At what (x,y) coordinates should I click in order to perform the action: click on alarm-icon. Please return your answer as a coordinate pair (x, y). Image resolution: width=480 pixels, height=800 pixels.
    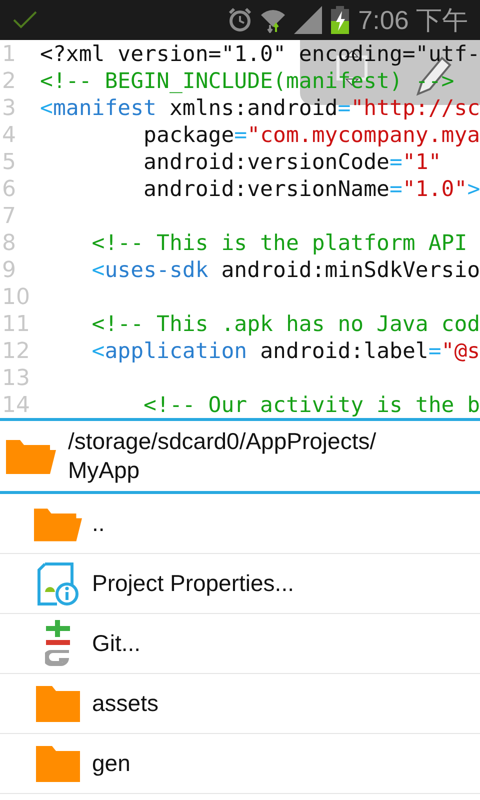
    Looking at the image, I should click on (240, 20).